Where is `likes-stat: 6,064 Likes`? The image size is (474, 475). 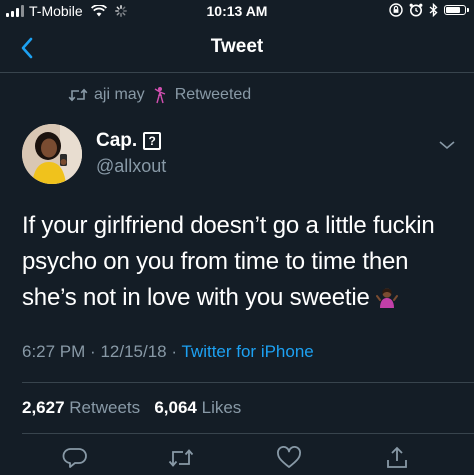 likes-stat: 6,064 Likes is located at coordinates (197, 407).